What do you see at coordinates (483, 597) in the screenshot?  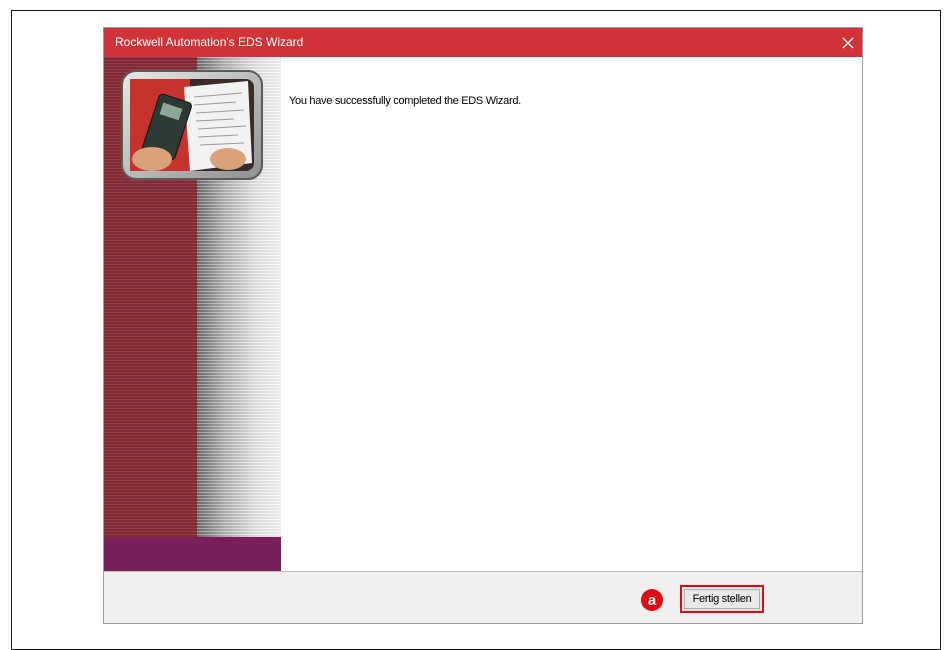 I see `wizard-button-bar: a Fertig stellen` at bounding box center [483, 597].